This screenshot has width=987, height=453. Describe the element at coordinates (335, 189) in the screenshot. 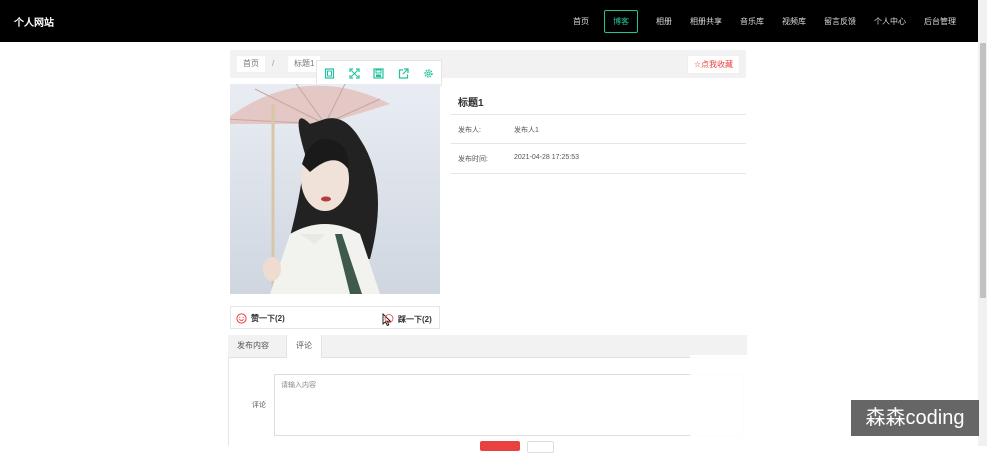

I see `post-image` at that location.